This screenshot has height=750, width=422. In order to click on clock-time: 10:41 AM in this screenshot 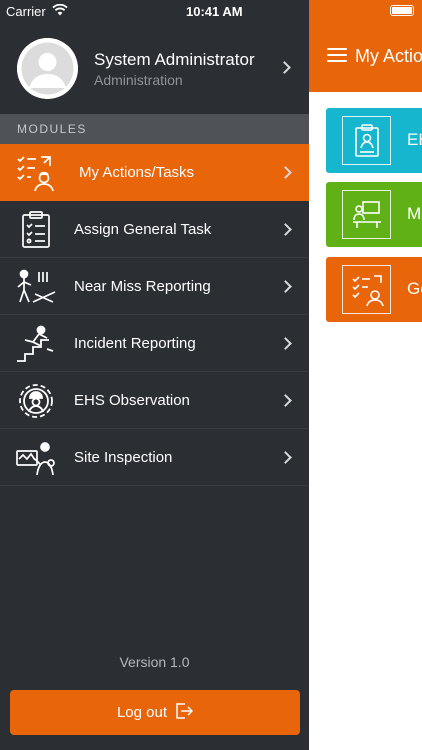, I will do `click(214, 11)`.